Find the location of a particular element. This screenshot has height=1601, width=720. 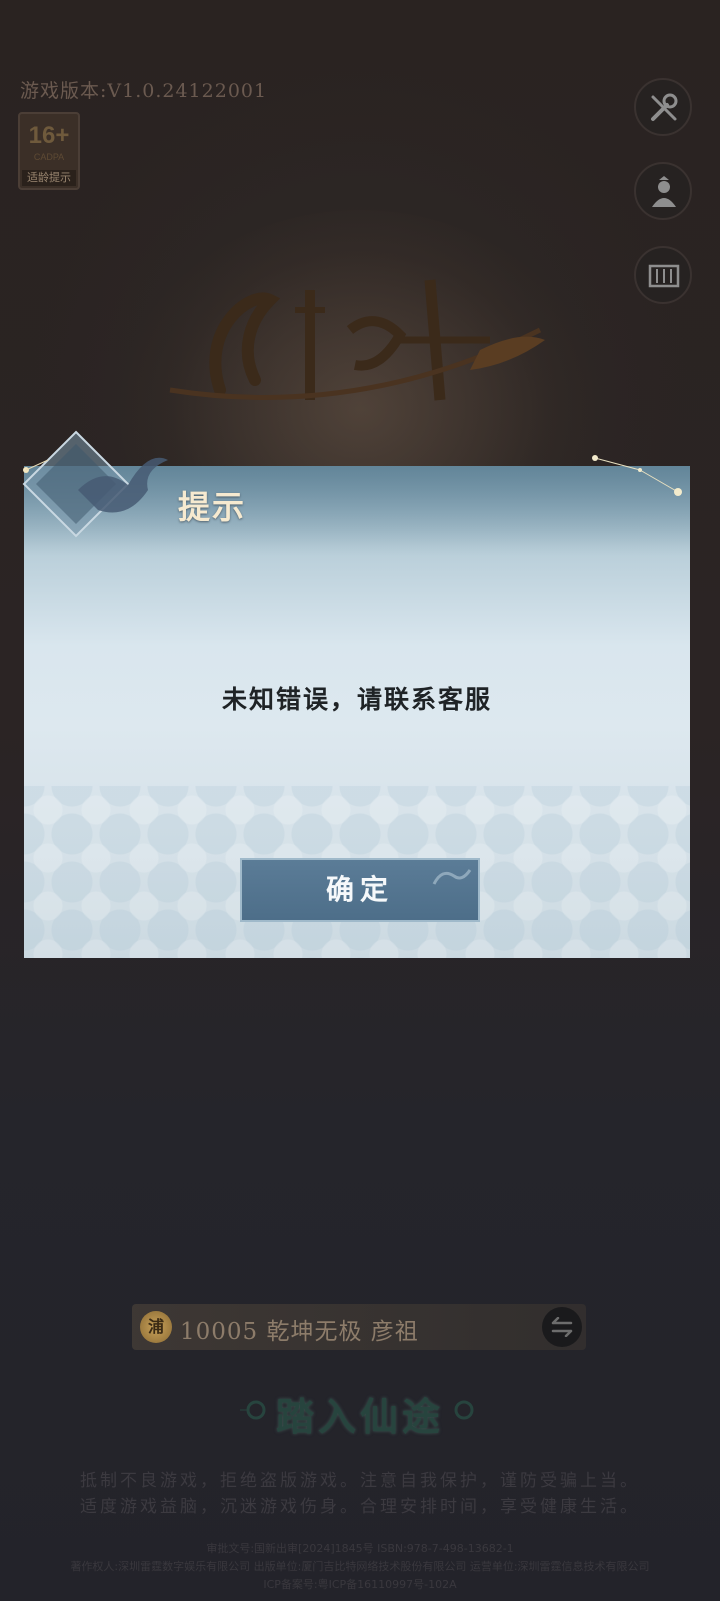

age-rating-badge: 16+ CADPA 适龄提示 is located at coordinates (49, 151).